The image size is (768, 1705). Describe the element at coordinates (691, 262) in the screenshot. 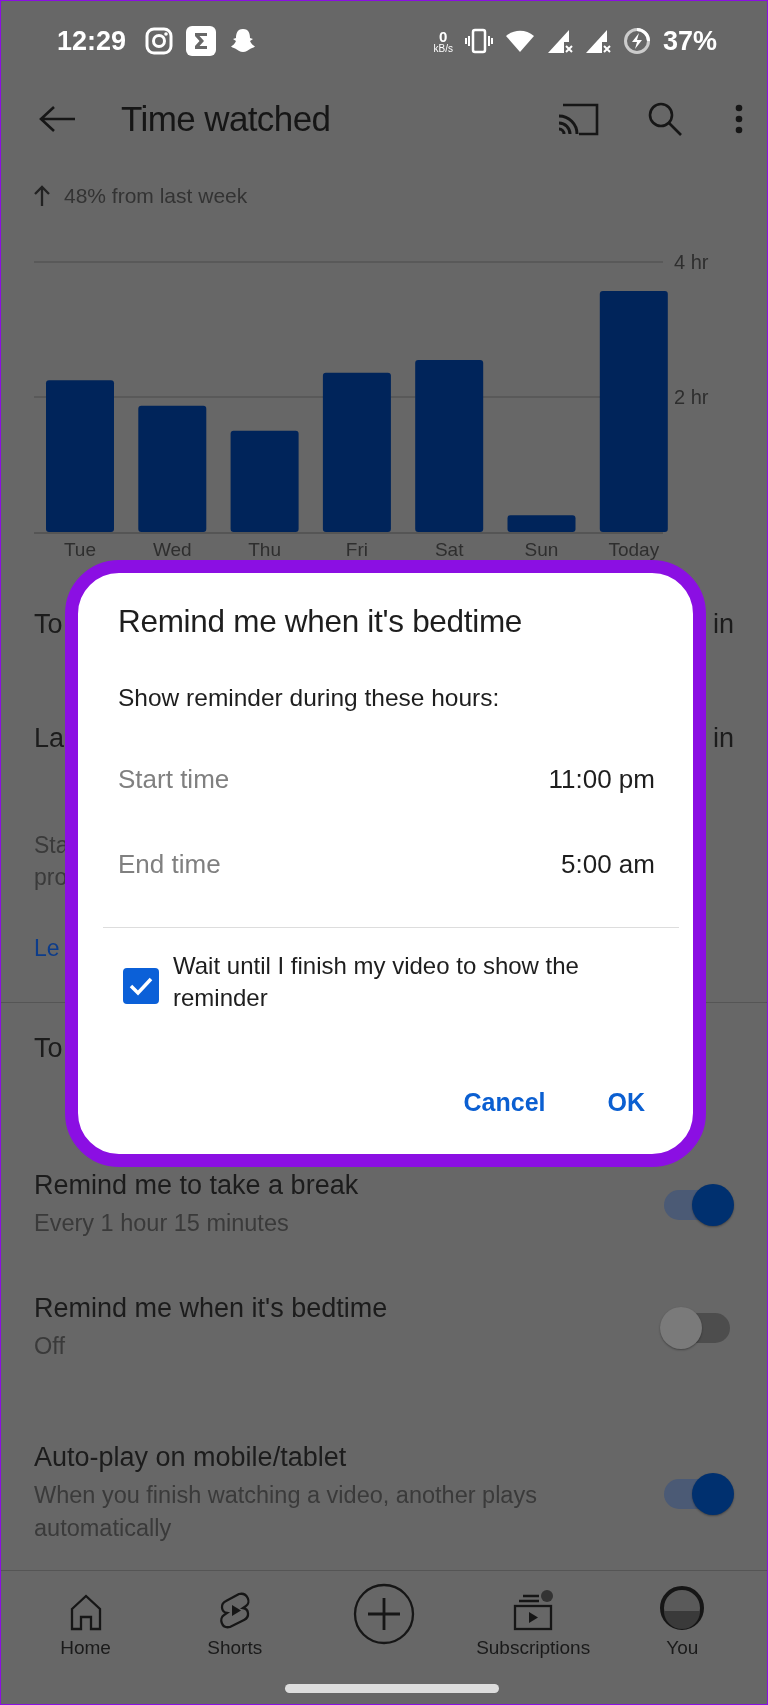

I see `axis-tick-label: 4 hr` at that location.